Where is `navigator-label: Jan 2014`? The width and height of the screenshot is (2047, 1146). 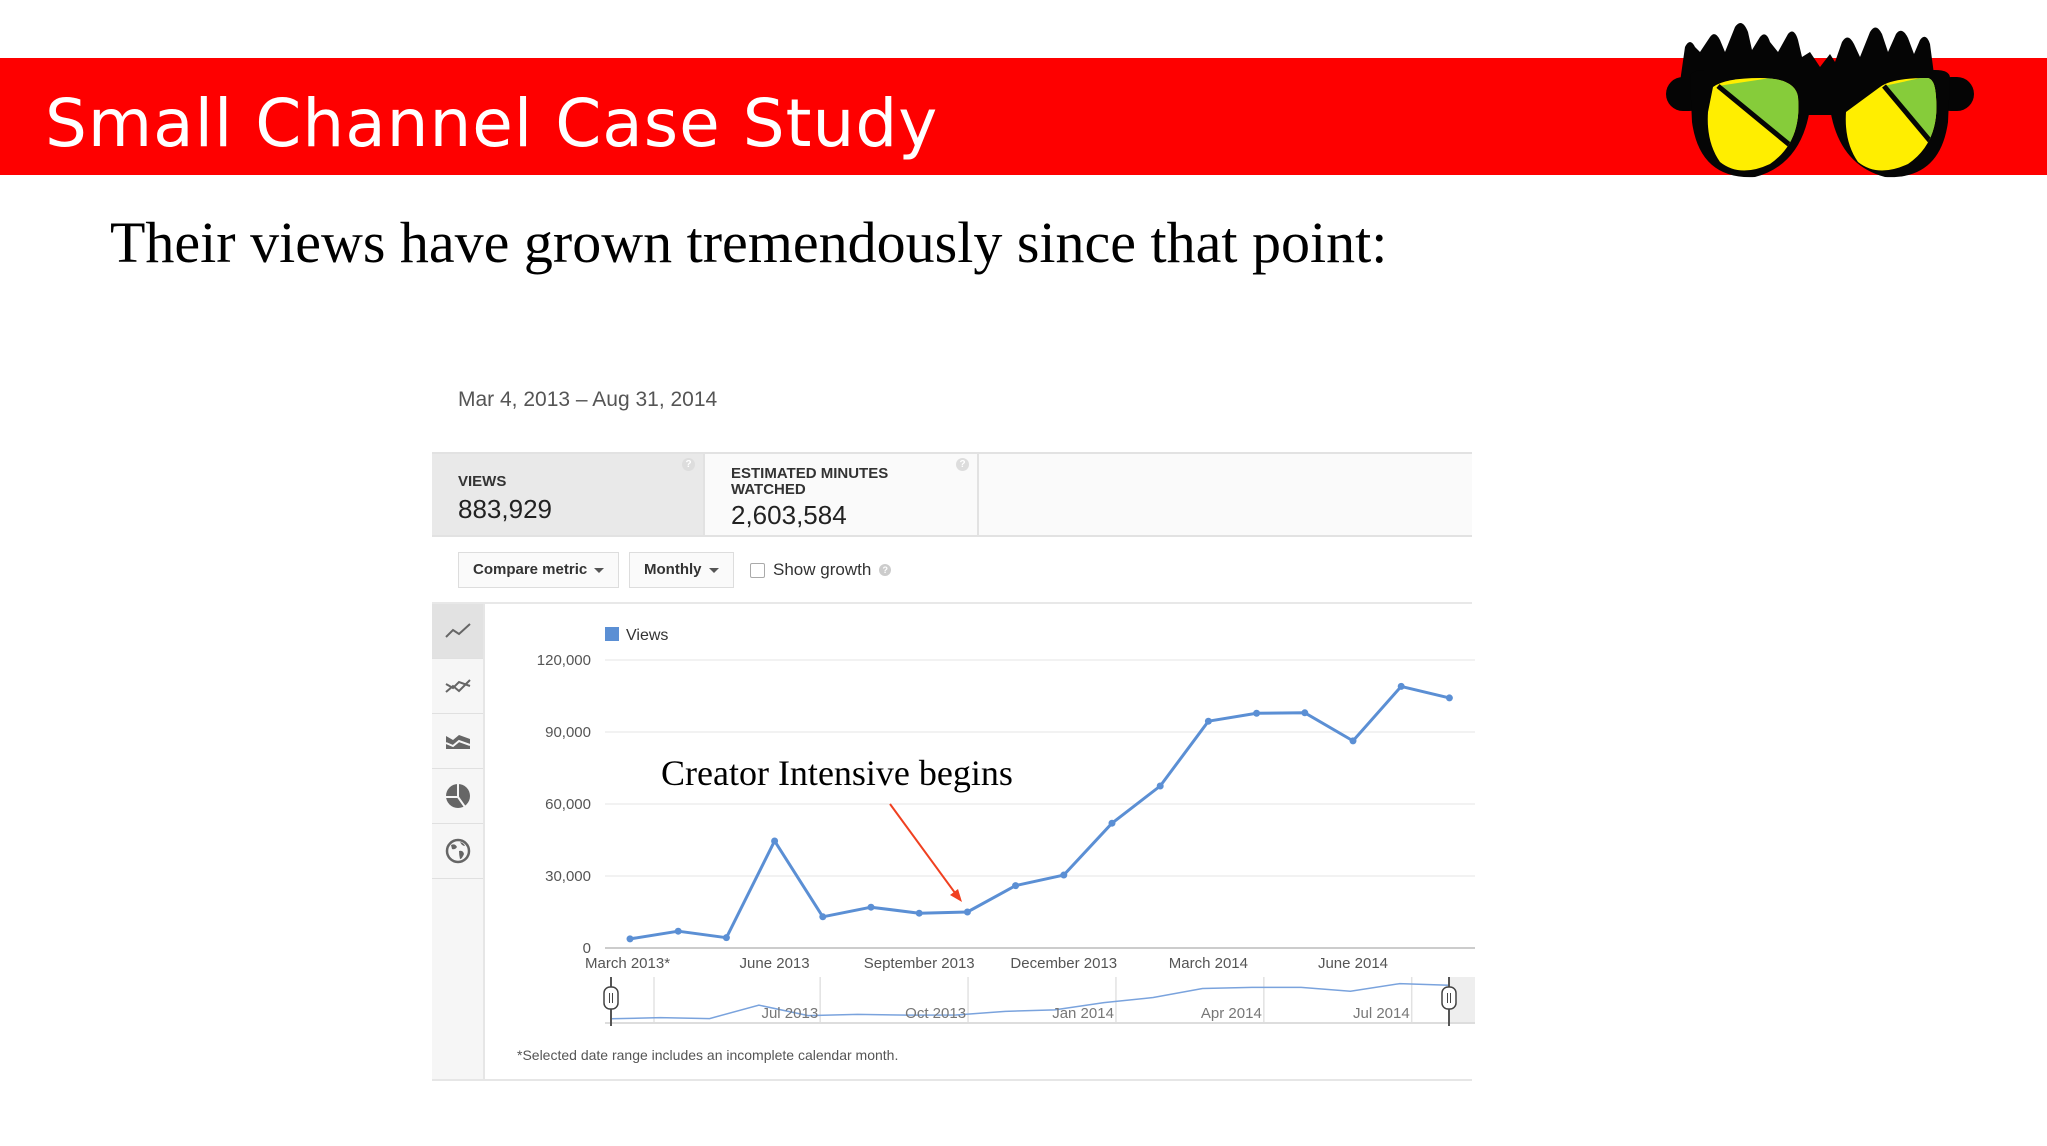
navigator-label: Jan 2014 is located at coordinates (1083, 1013).